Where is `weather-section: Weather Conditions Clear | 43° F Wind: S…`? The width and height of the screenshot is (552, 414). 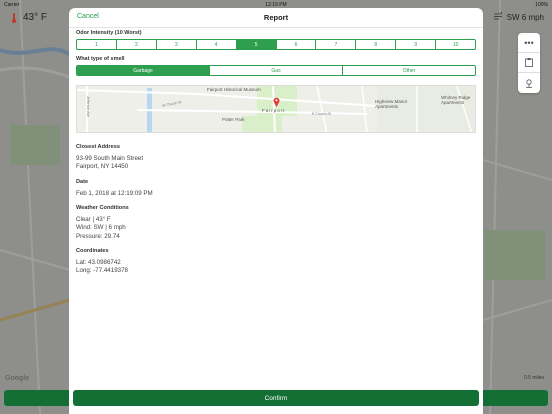
weather-section: Weather Conditions Clear | 43° F Wind: S… is located at coordinates (102, 222).